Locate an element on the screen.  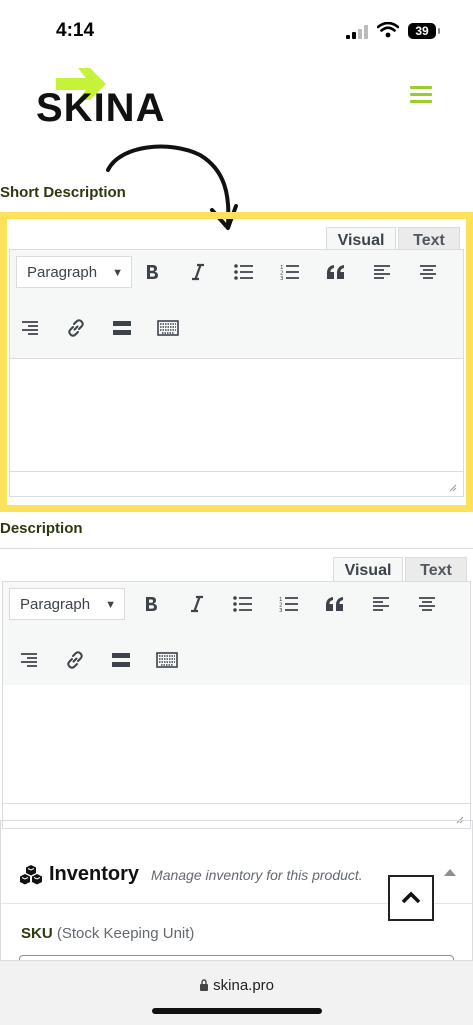
short-description-textarea is located at coordinates (236, 415).